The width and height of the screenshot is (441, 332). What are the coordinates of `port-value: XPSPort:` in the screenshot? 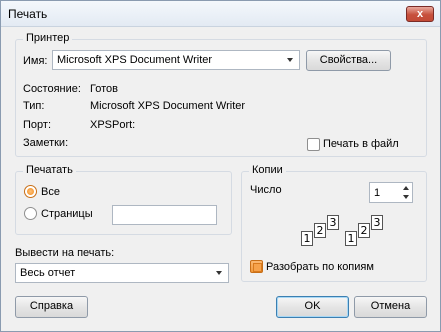 It's located at (113, 125).